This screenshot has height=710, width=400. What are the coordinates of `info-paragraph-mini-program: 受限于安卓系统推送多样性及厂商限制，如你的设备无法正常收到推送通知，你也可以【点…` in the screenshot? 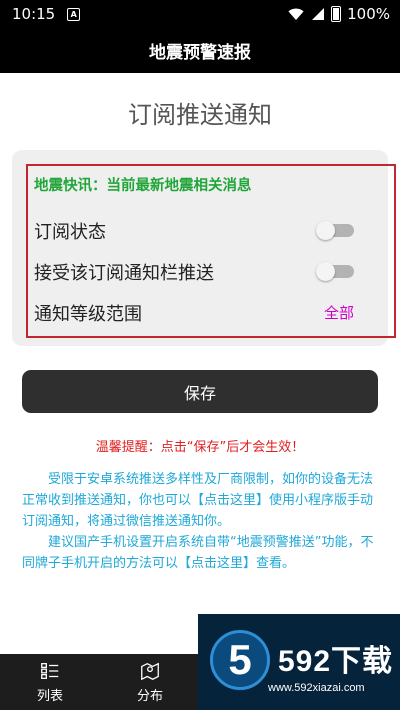 It's located at (200, 500).